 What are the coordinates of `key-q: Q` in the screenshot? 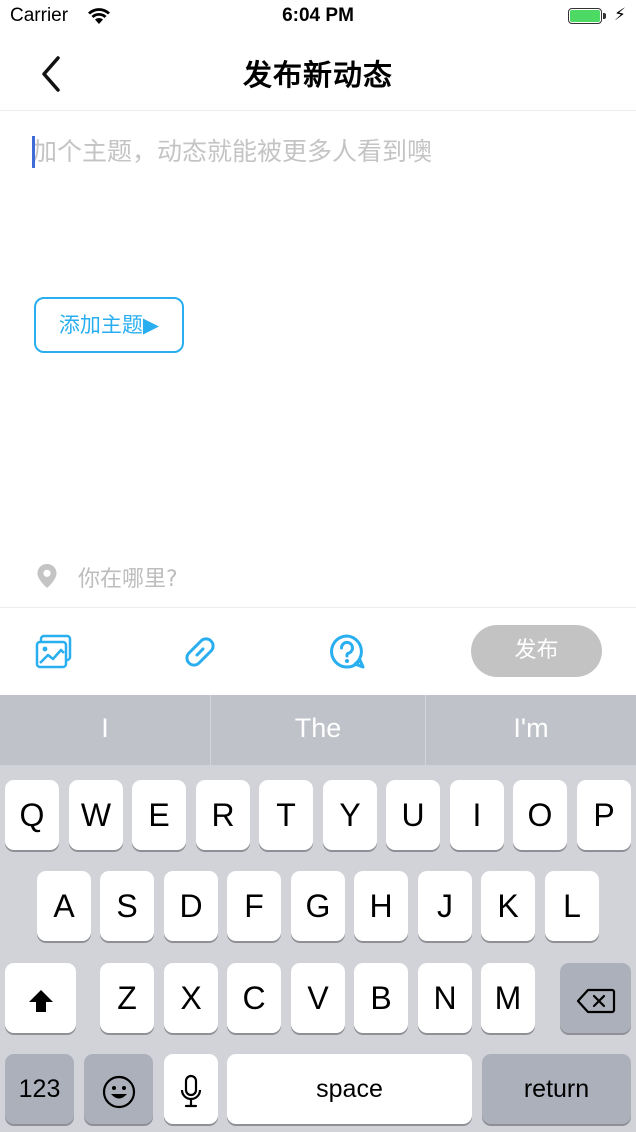 It's located at (32, 815).